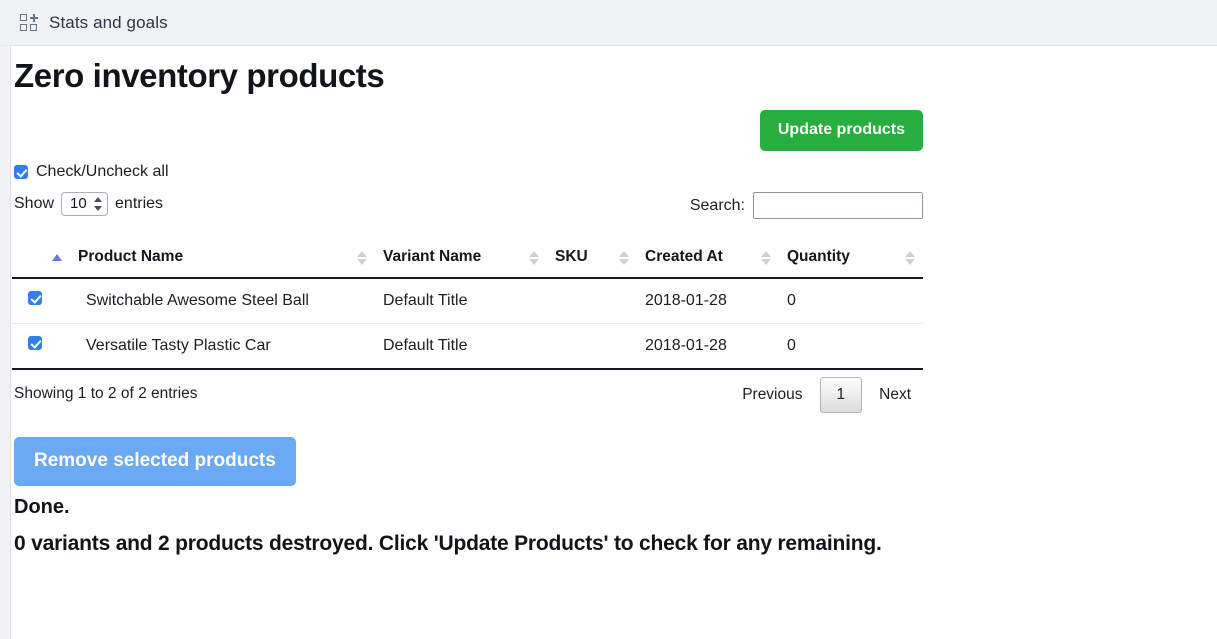 This screenshot has height=639, width=1217. Describe the element at coordinates (222, 301) in the screenshot. I see `cell-product-name: Switchable Awesome Steel Ball` at that location.